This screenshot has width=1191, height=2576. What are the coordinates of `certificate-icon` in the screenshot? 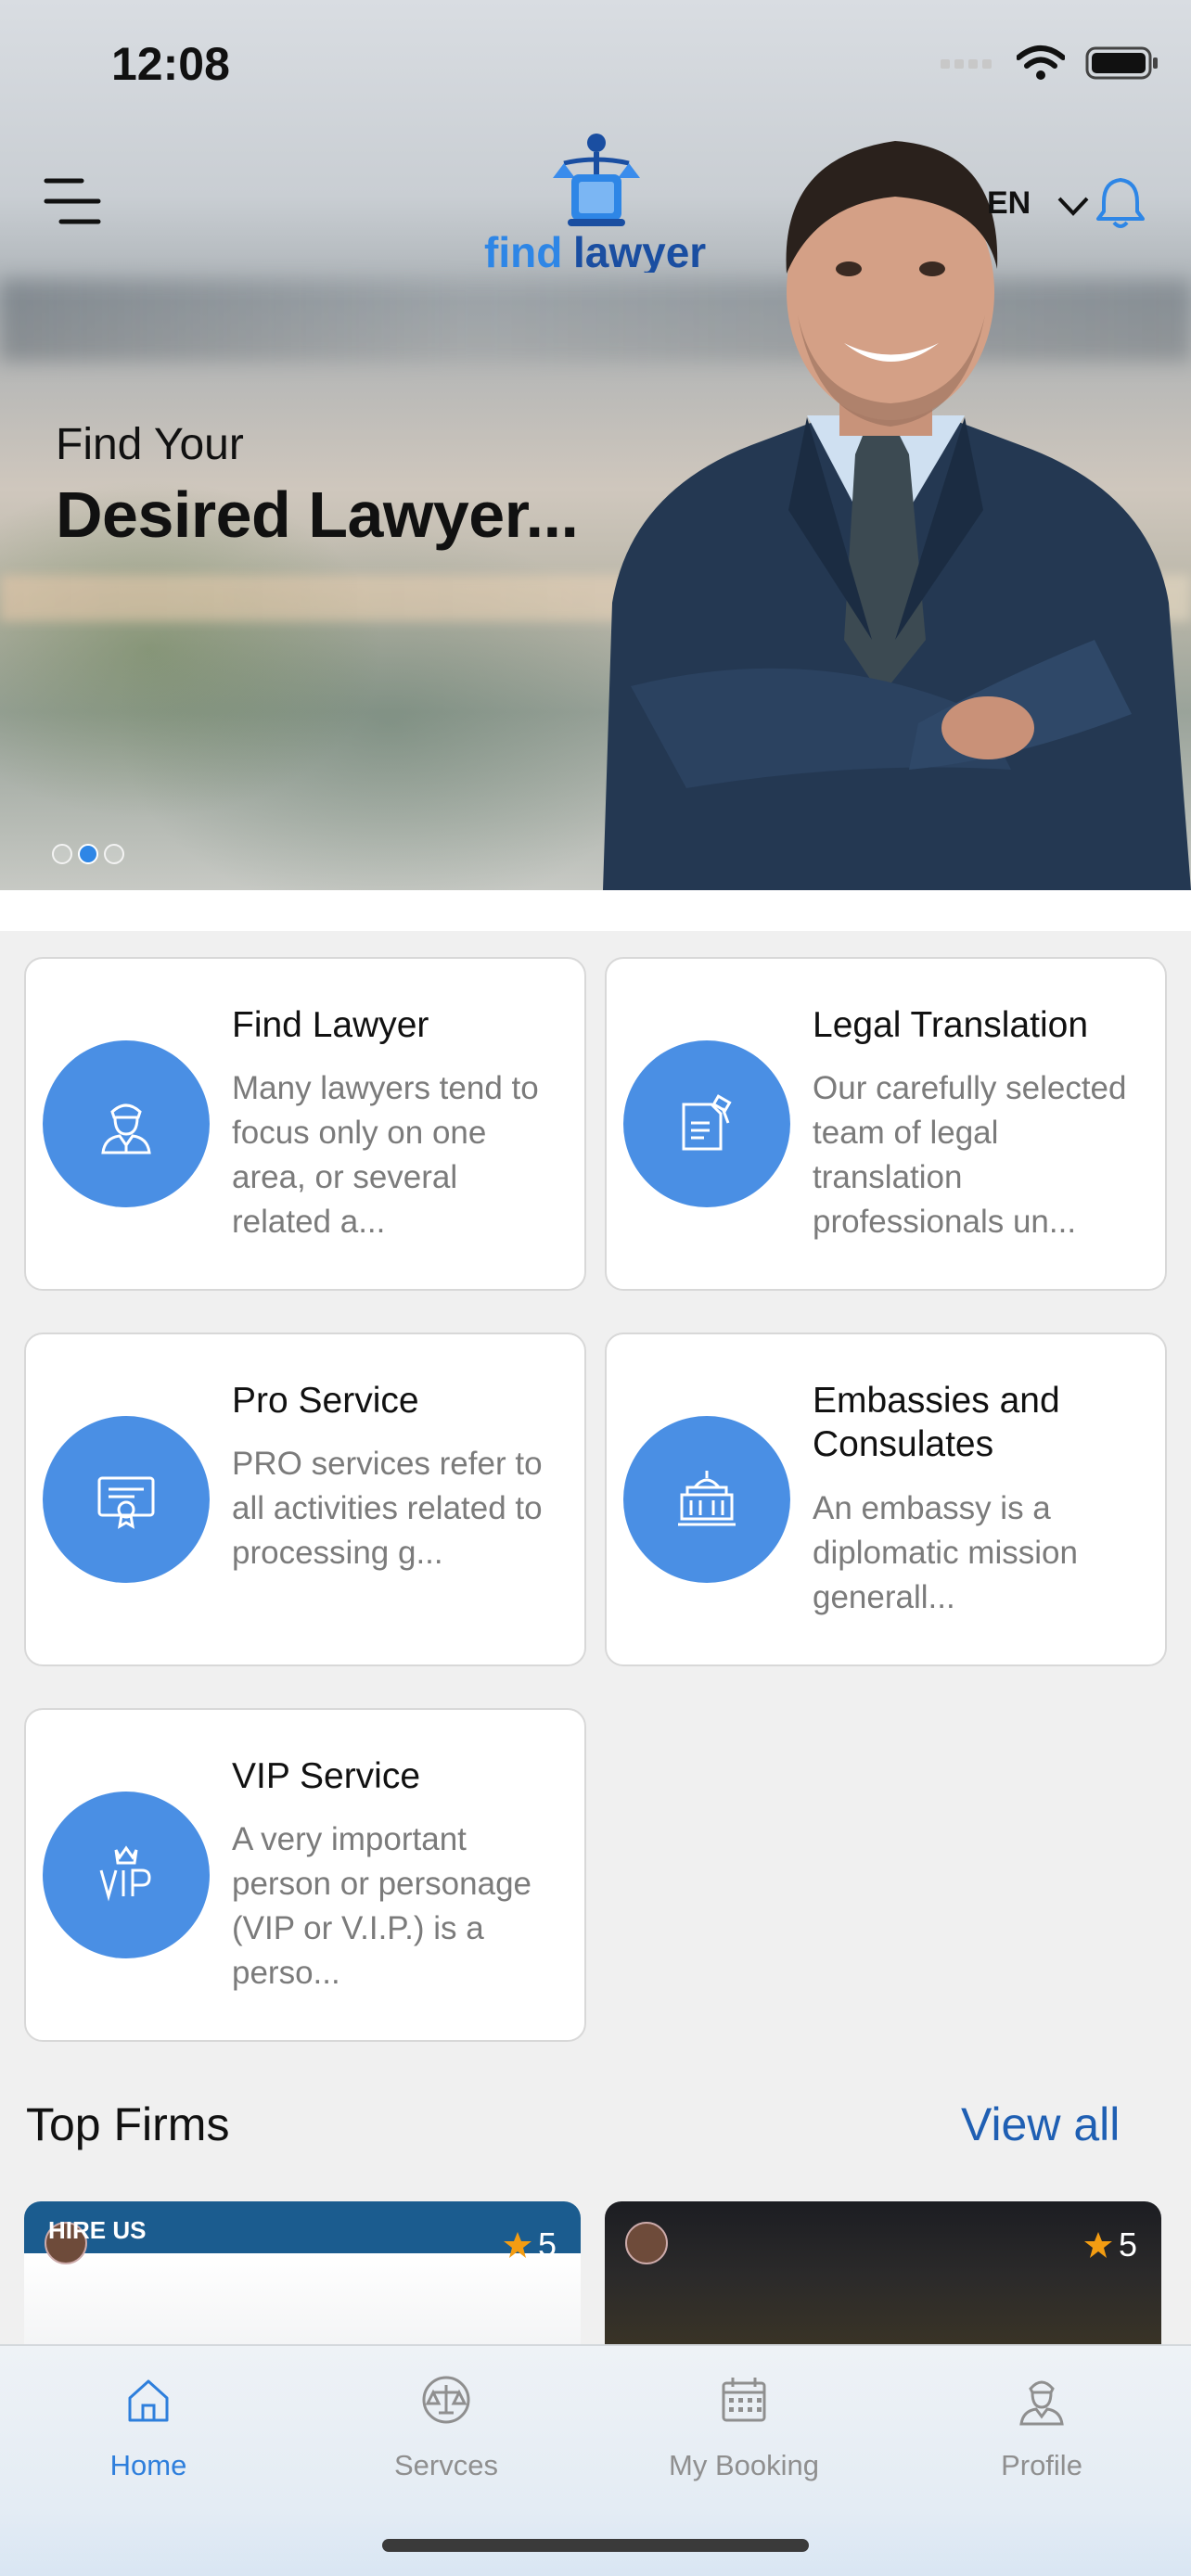 It's located at (126, 1502).